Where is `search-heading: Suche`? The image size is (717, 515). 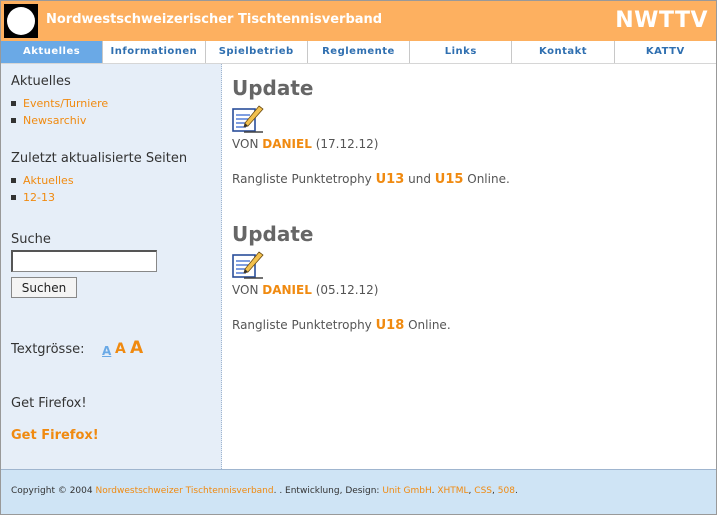
search-heading: Suche is located at coordinates (31, 239).